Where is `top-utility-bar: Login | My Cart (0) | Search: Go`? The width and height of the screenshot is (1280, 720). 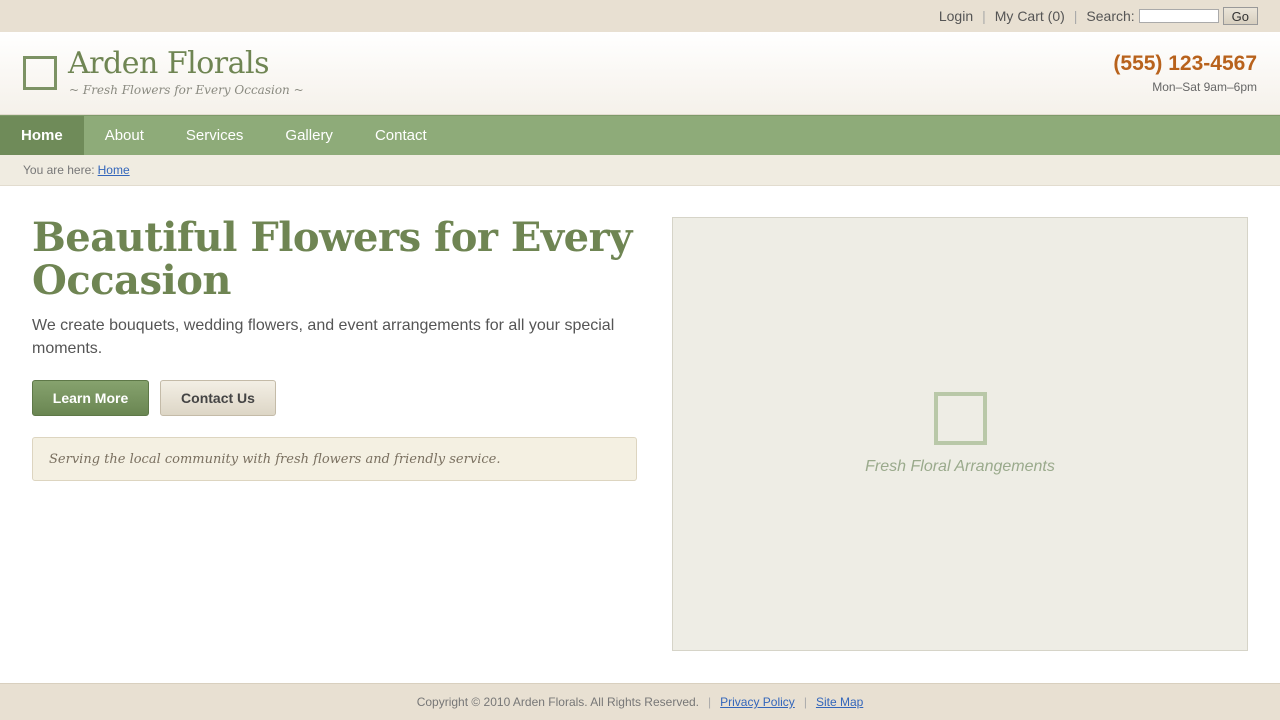 top-utility-bar: Login | My Cart (0) | Search: Go is located at coordinates (640, 16).